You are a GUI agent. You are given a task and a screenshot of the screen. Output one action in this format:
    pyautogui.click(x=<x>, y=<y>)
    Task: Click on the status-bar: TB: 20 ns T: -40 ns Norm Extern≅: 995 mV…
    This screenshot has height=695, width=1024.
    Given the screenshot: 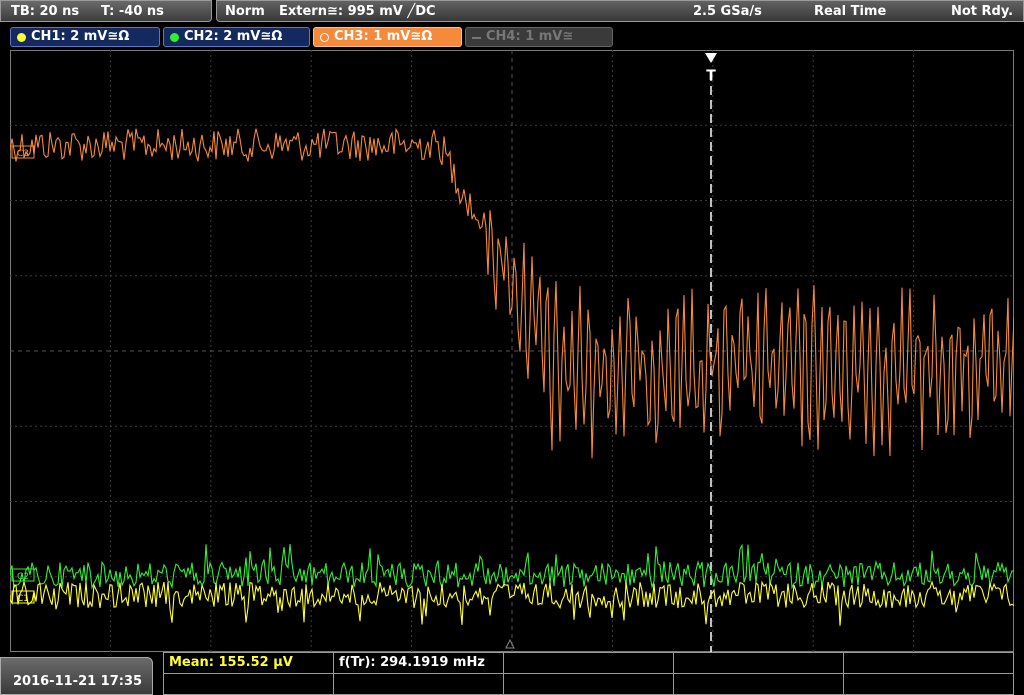 What is the action you would take?
    pyautogui.click(x=512, y=12)
    